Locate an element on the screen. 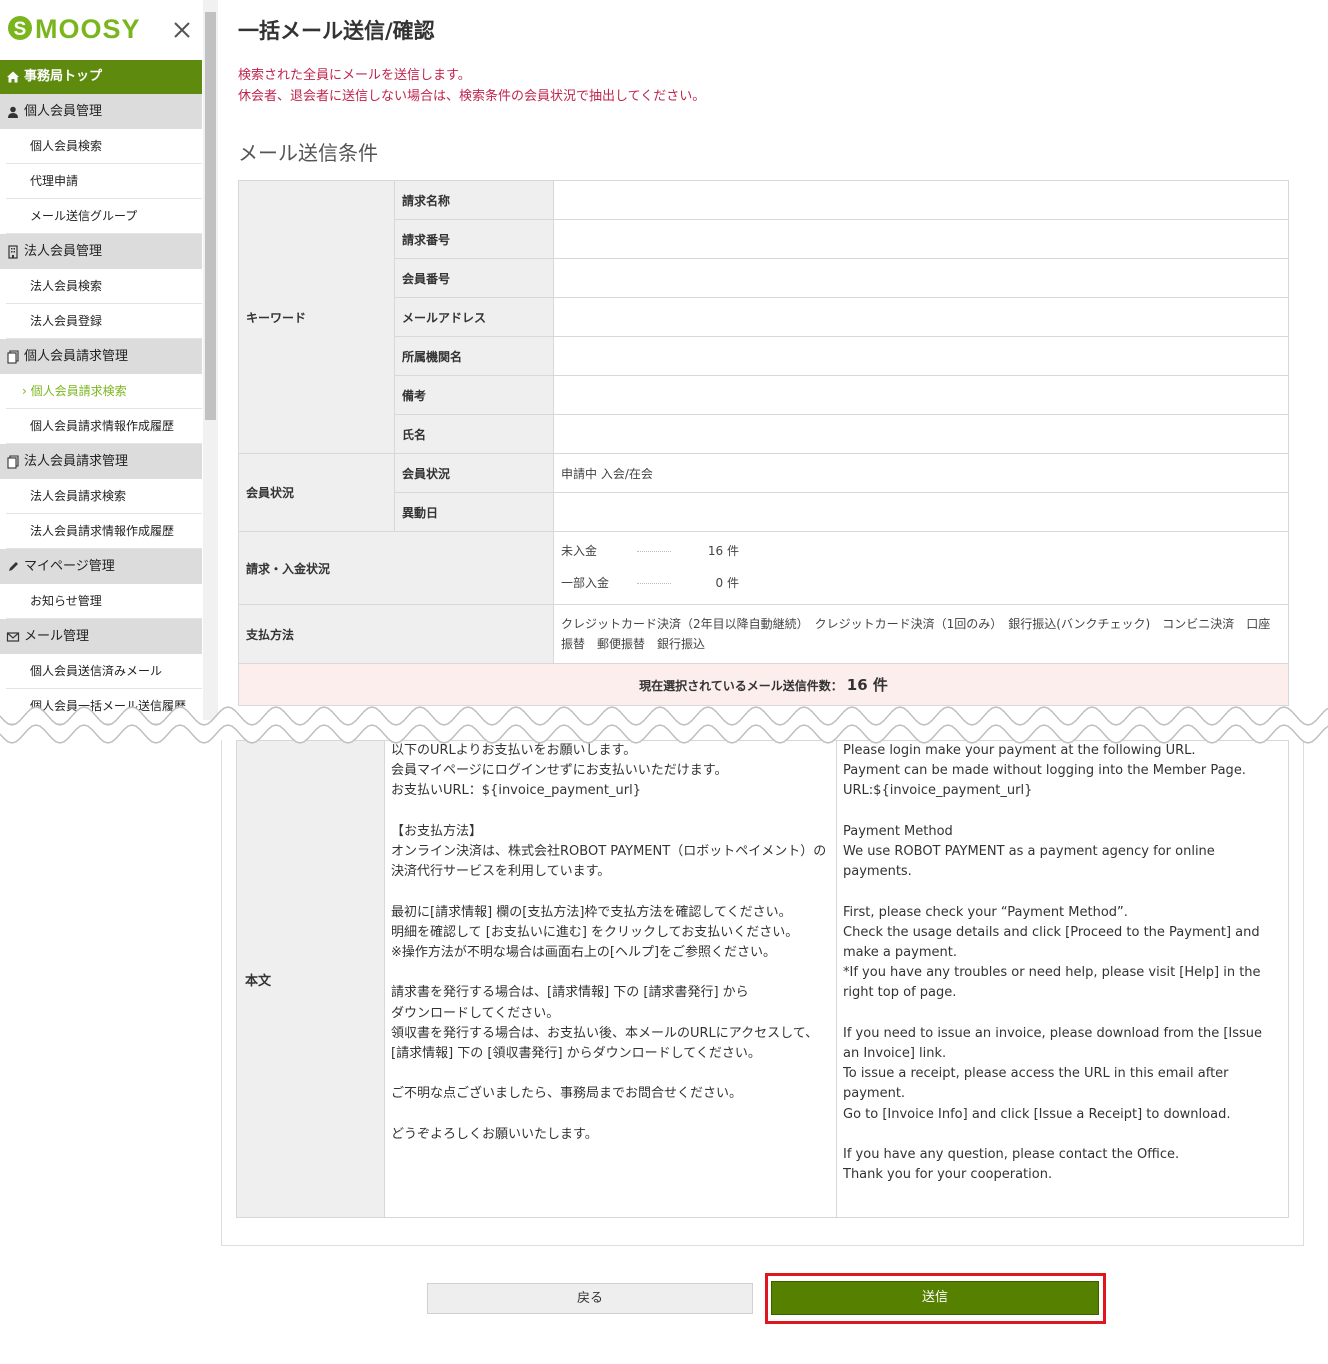  sidebar-item-proxy-application: 代理申請 is located at coordinates (104, 181).